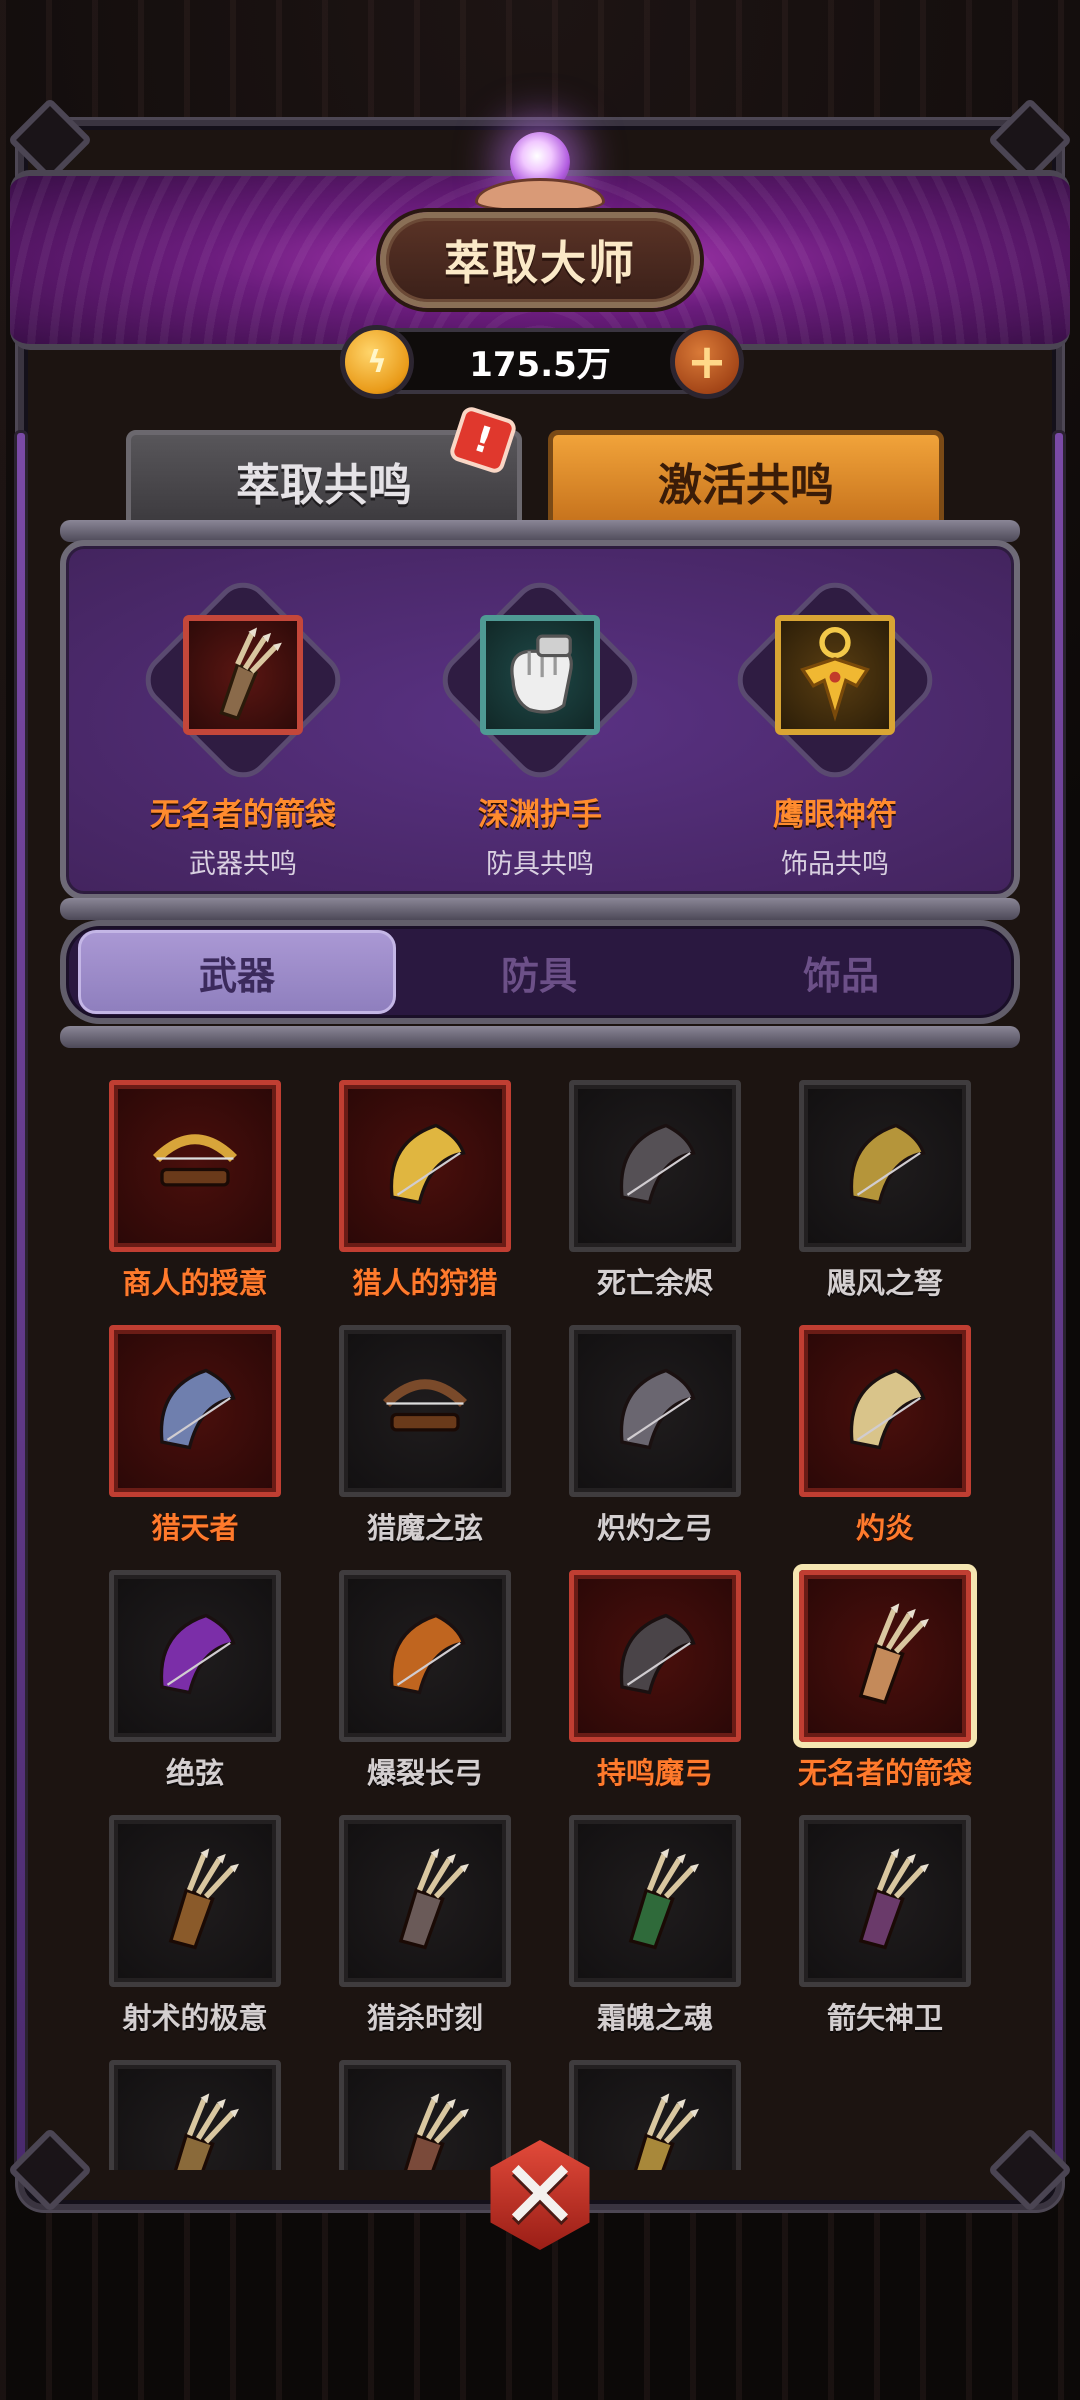 The height and width of the screenshot is (2400, 1080). I want to click on grid-item: 箭矢神卫, so click(885, 1926).